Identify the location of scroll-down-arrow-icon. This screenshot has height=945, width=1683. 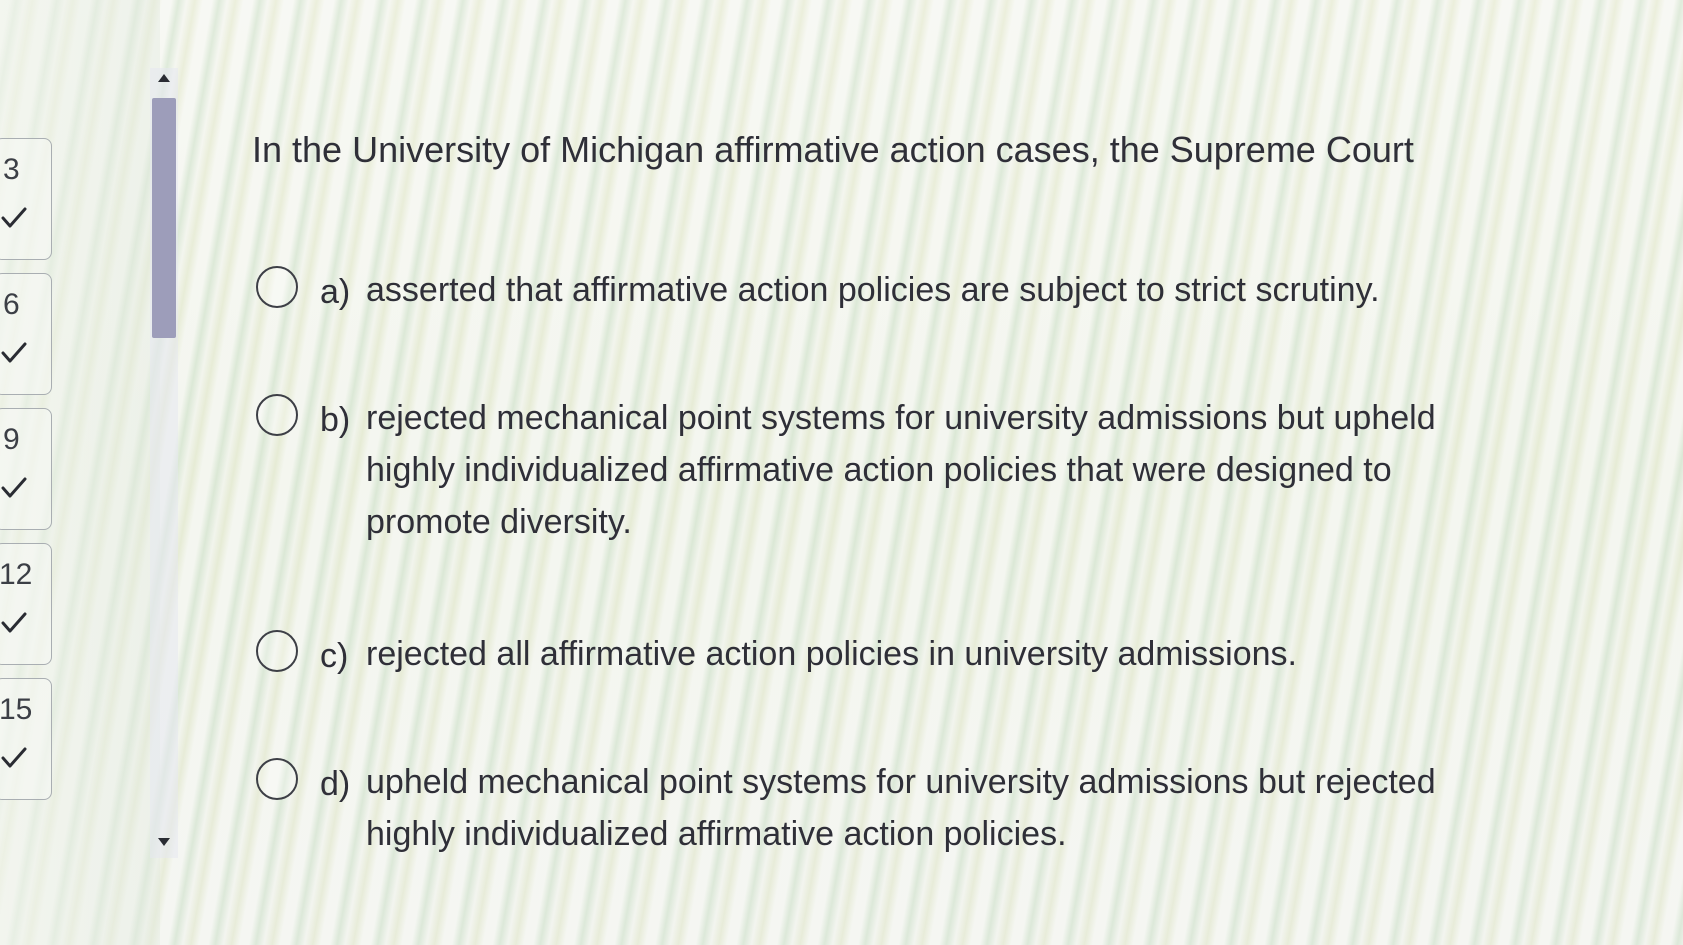
(164, 842).